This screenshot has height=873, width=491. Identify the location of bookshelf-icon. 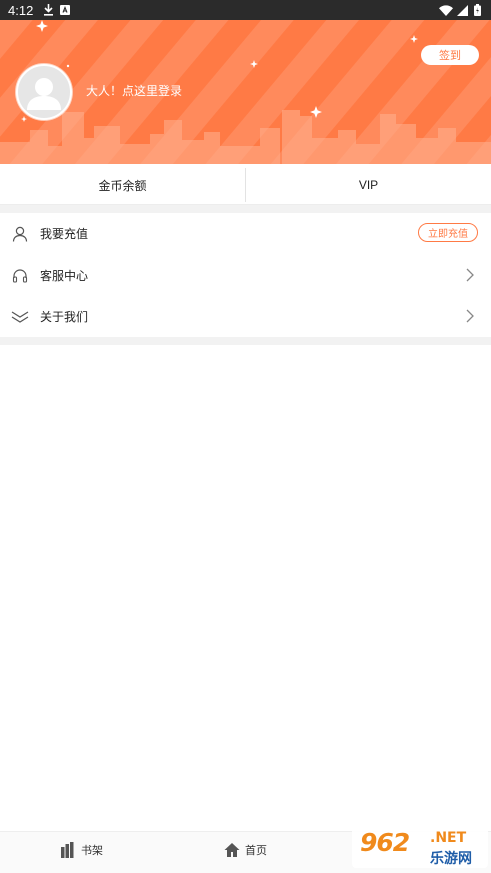
(68, 850).